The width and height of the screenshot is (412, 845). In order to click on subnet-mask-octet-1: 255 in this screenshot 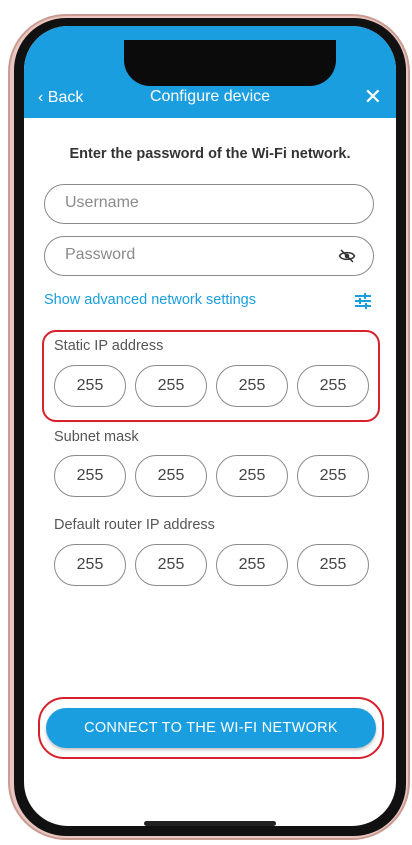, I will do `click(90, 476)`.